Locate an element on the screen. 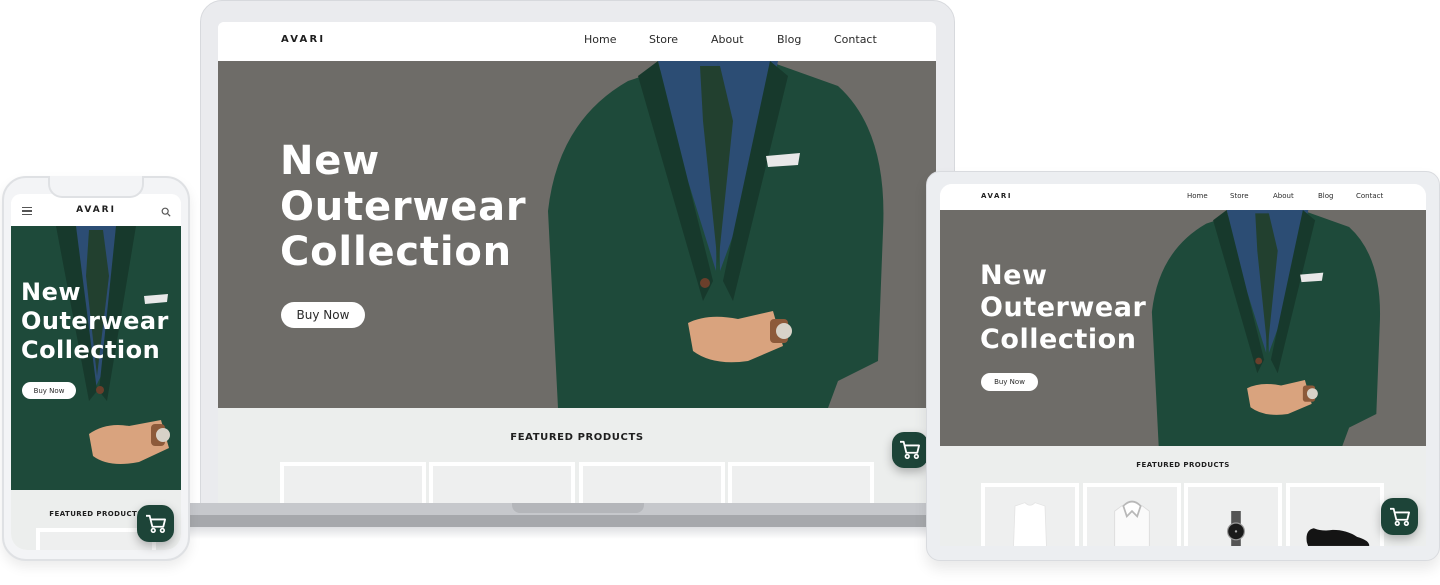 This screenshot has width=1440, height=585. laptop-trackpad-notch is located at coordinates (578, 508).